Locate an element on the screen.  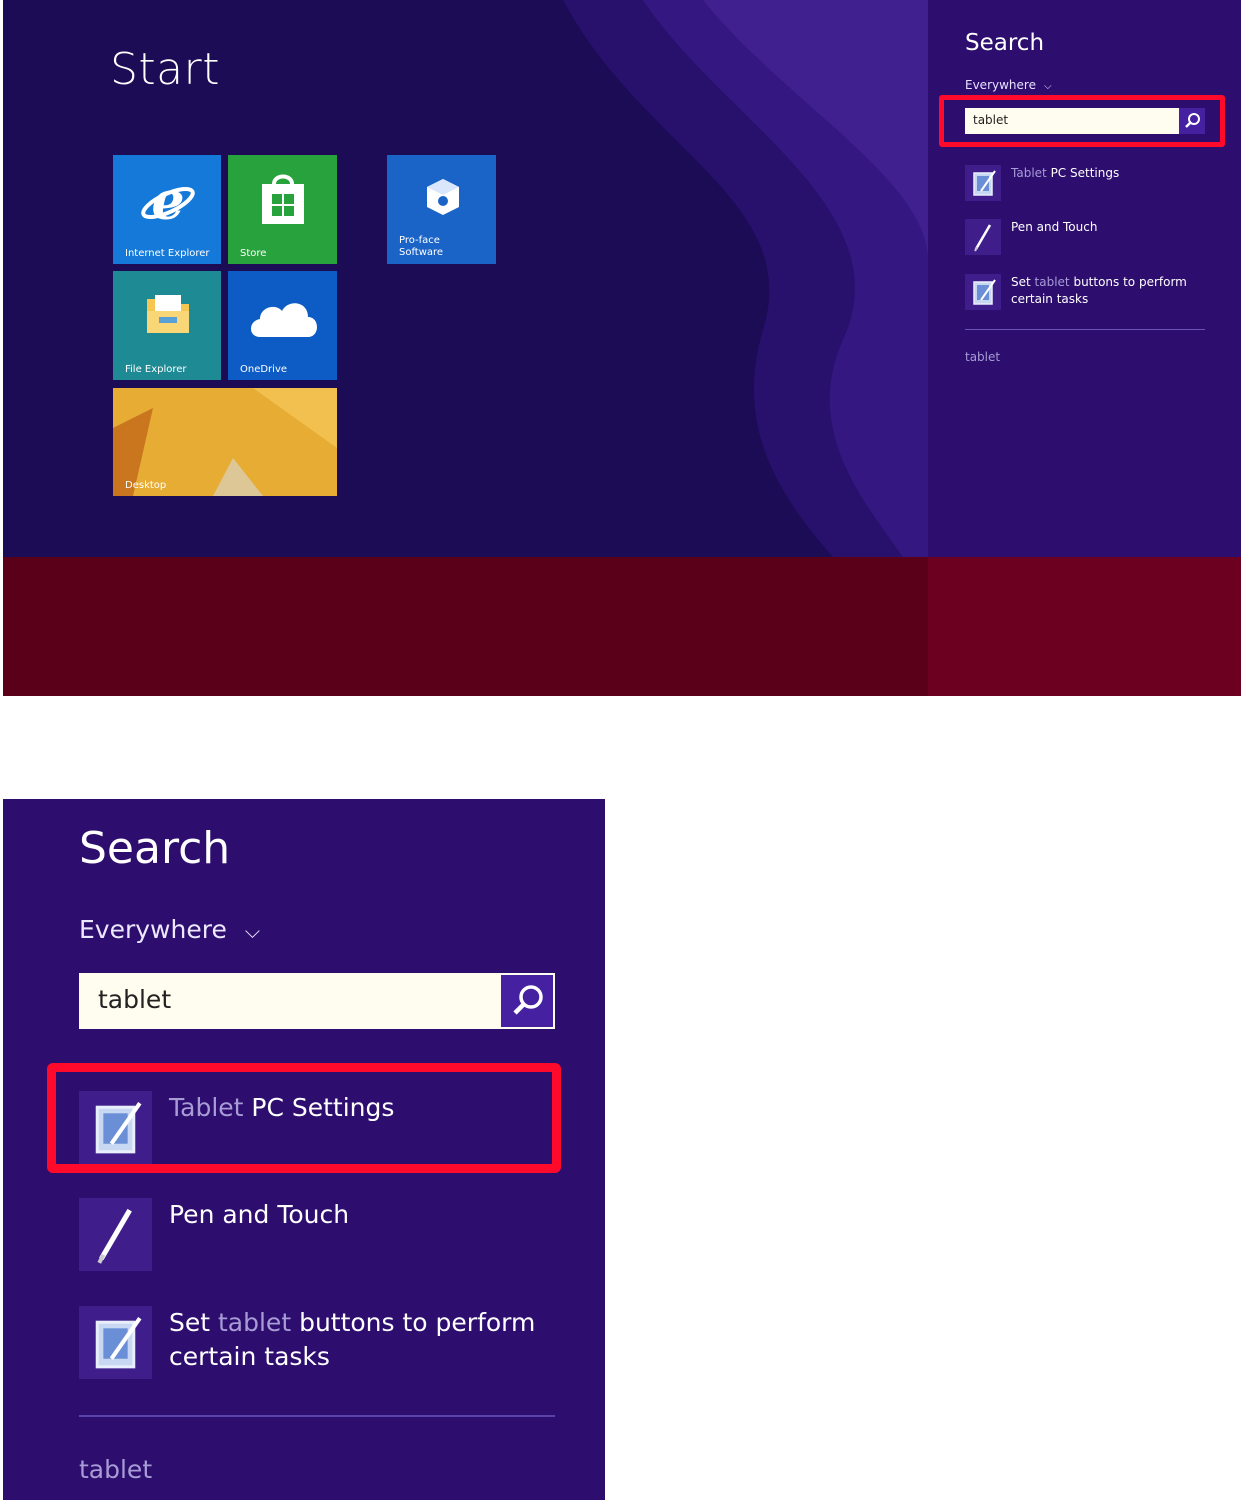
tile-internet-explorer: e Internet Explorer is located at coordinates (167, 209).